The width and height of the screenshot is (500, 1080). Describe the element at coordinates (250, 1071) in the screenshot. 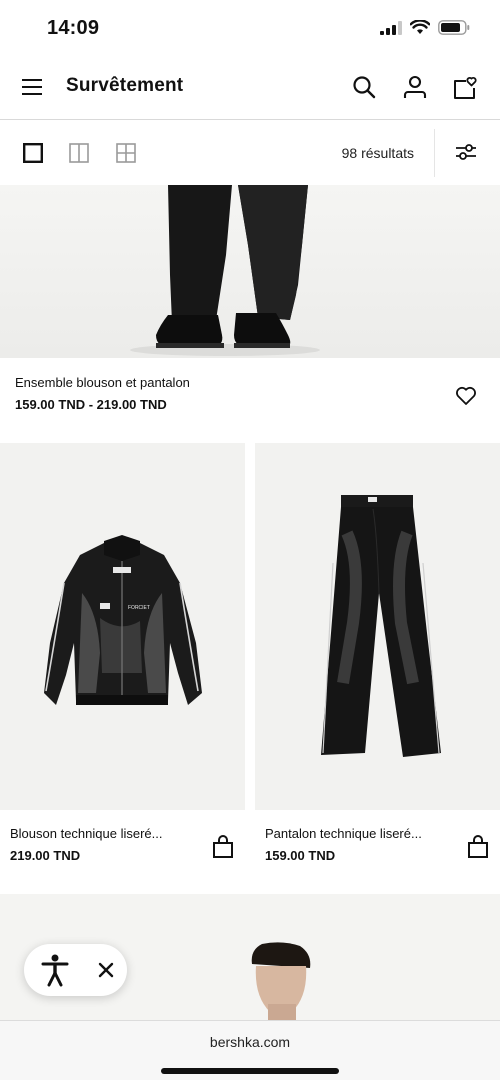

I see `home-indicator` at that location.